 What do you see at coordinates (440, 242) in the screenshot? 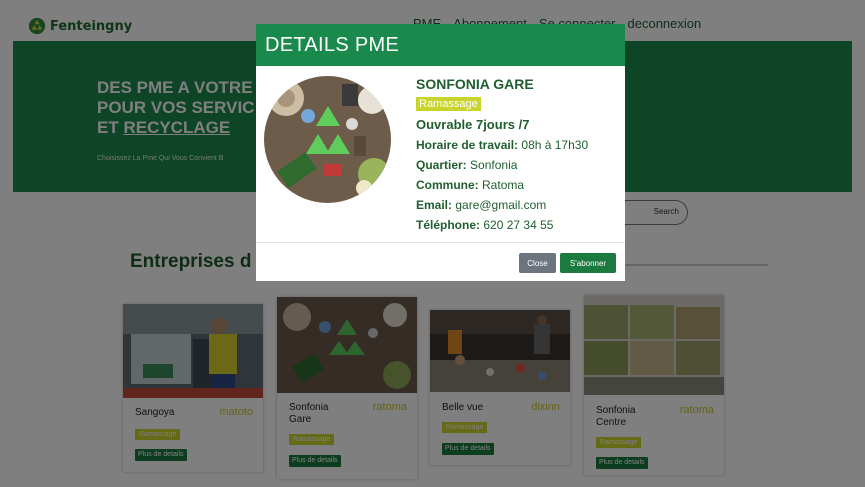
I see `modal-footer-divider` at bounding box center [440, 242].